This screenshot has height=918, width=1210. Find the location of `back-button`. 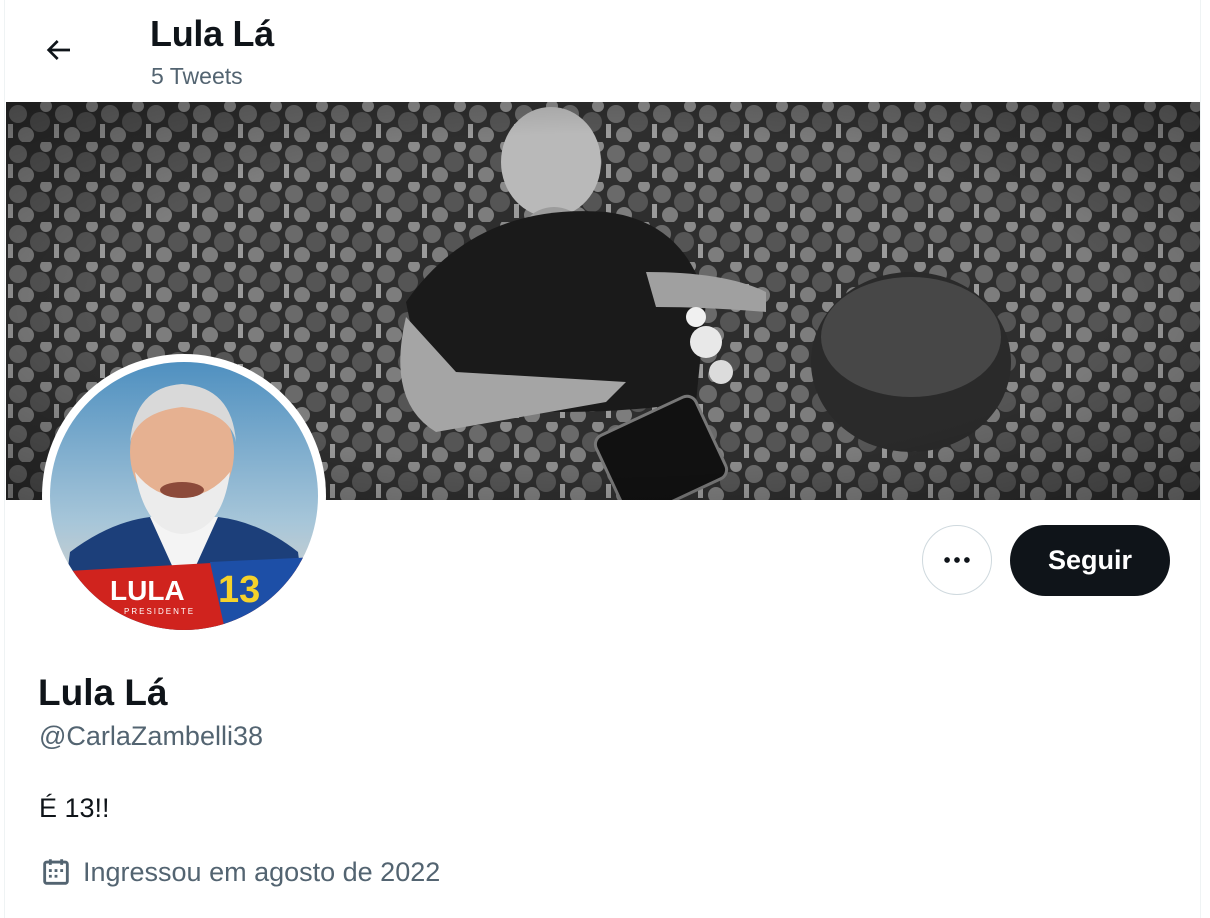

back-button is located at coordinates (58, 50).